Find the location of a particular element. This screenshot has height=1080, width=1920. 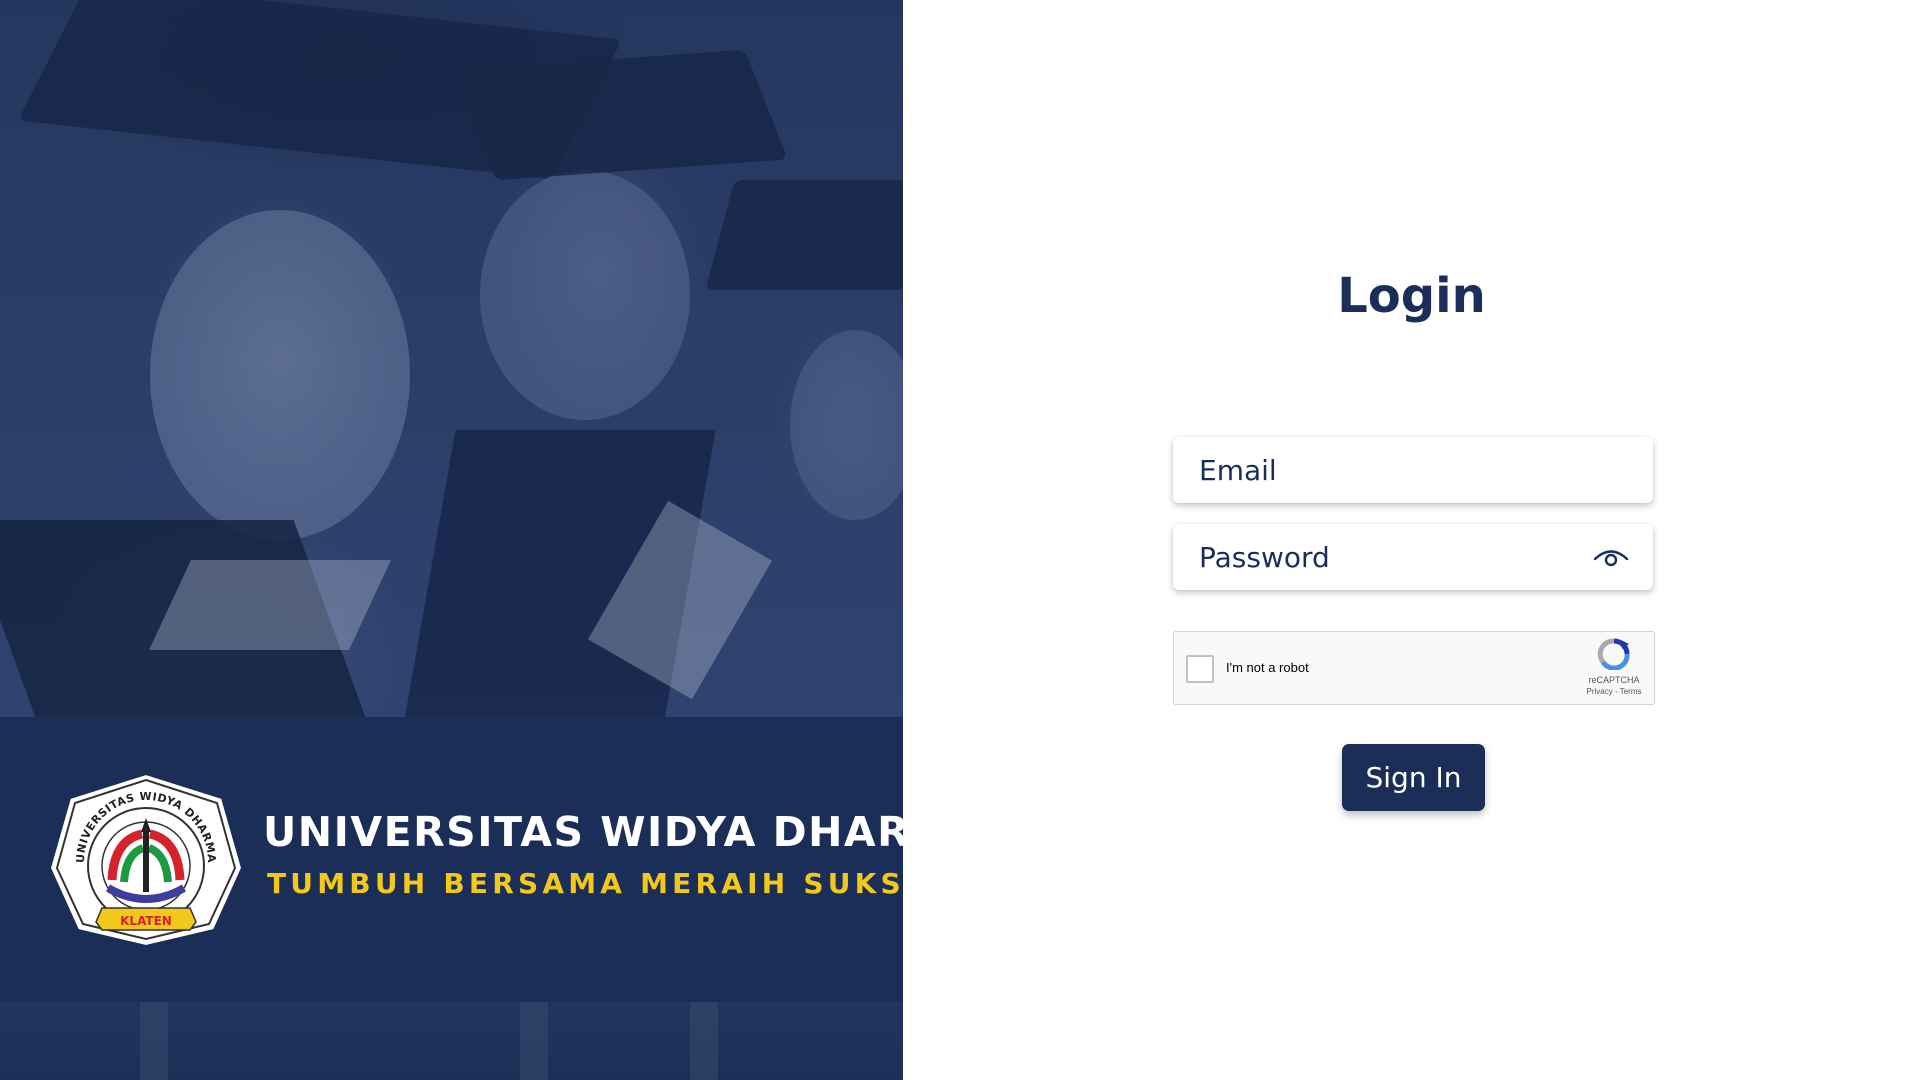

graduates-photo-bottom is located at coordinates (451, 1041).